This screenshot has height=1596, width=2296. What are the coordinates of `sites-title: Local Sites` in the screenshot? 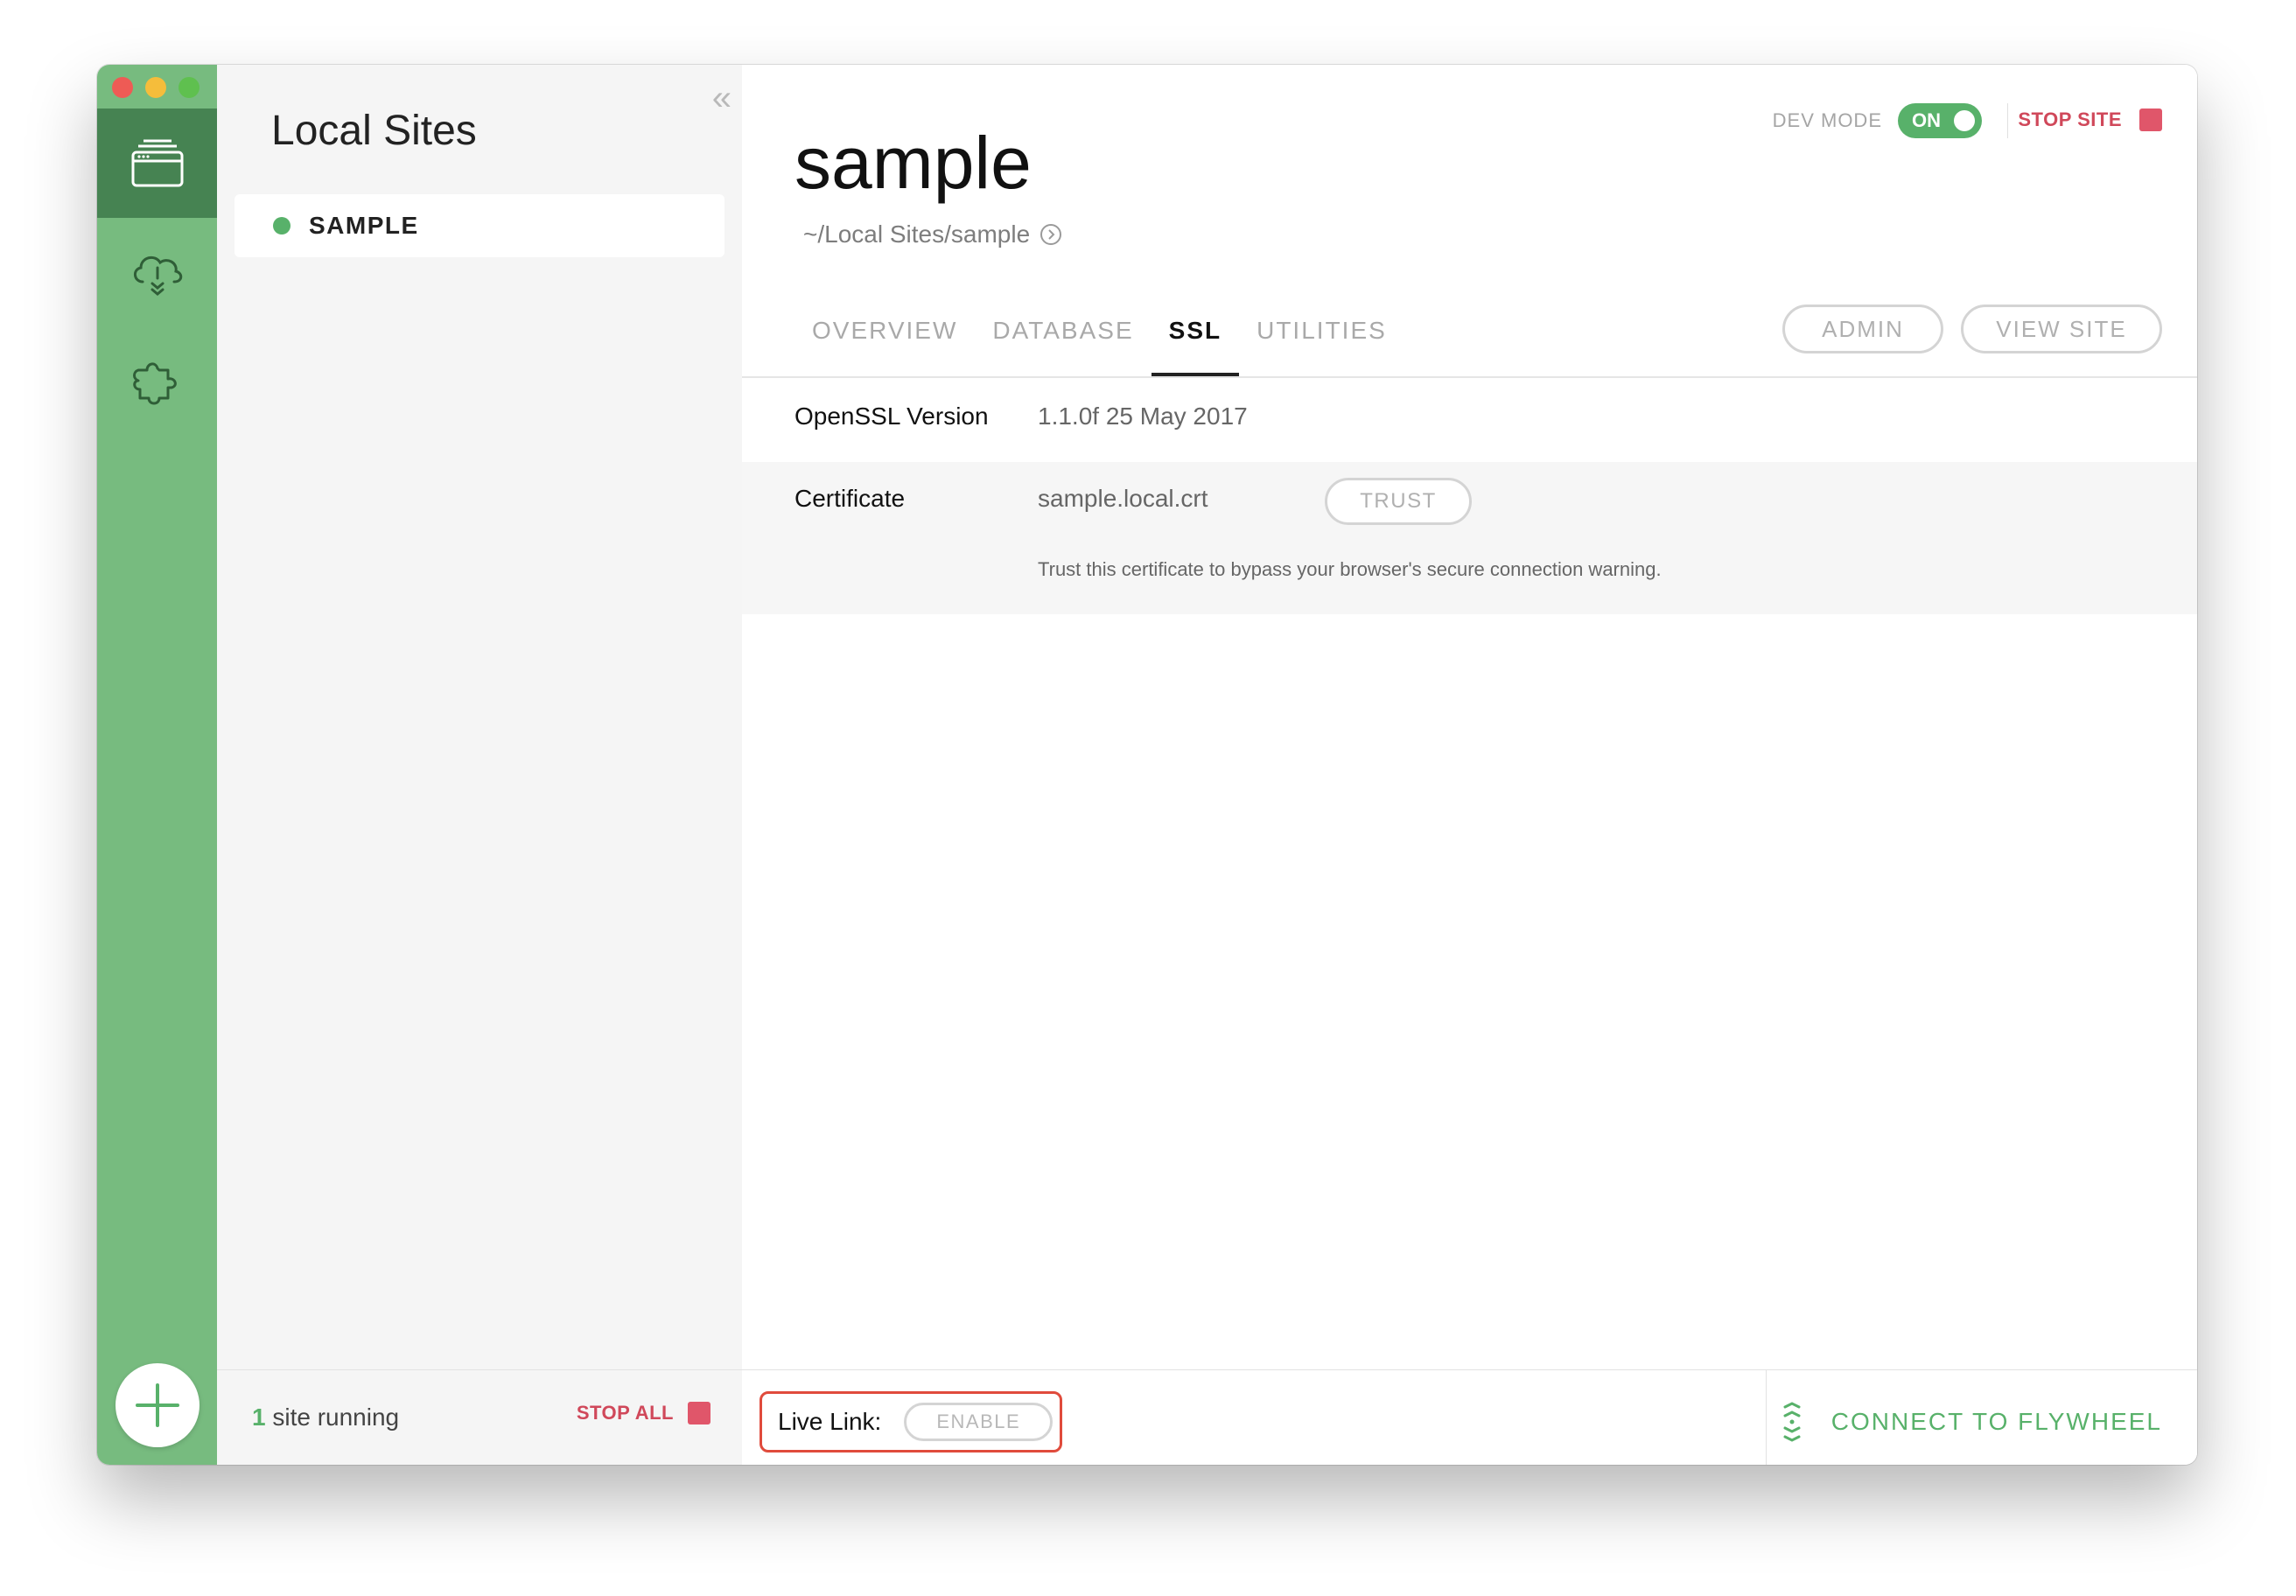 It's located at (374, 131).